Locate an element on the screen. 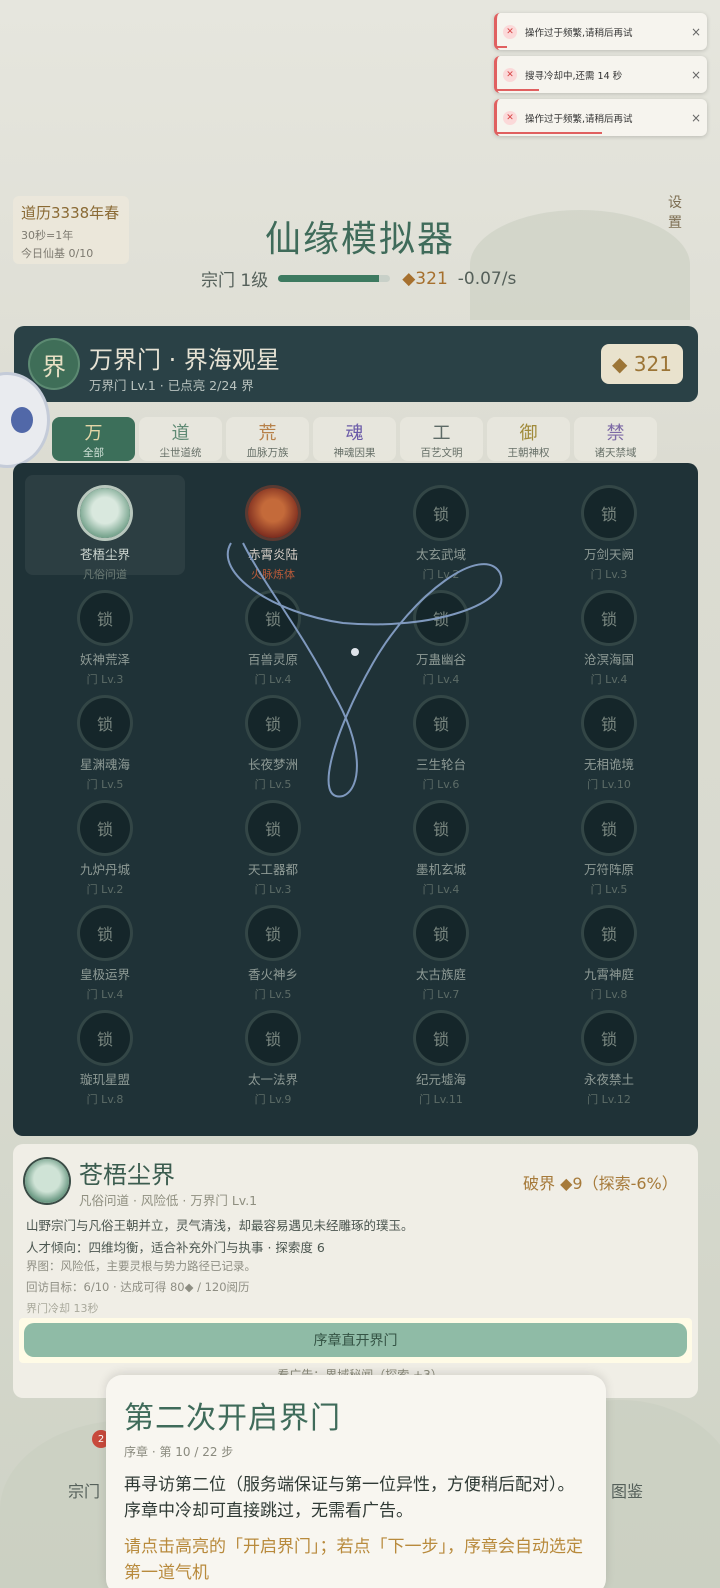 The image size is (720, 1588). tab-label: 神魂因果 is located at coordinates (354, 453).